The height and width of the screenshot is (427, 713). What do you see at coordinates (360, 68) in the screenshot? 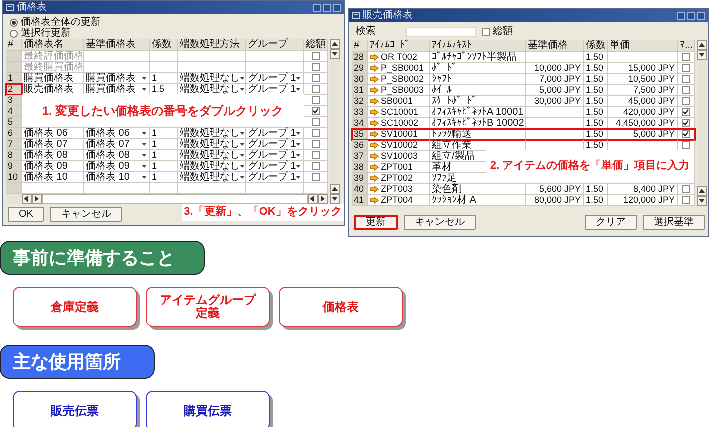
I see `row-number: 29` at bounding box center [360, 68].